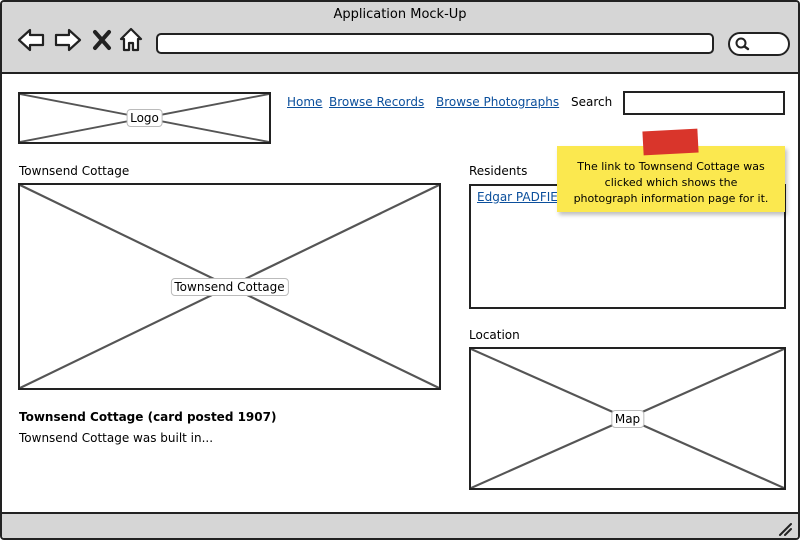 The height and width of the screenshot is (540, 800). Describe the element at coordinates (494, 335) in the screenshot. I see `location-label: Location` at that location.